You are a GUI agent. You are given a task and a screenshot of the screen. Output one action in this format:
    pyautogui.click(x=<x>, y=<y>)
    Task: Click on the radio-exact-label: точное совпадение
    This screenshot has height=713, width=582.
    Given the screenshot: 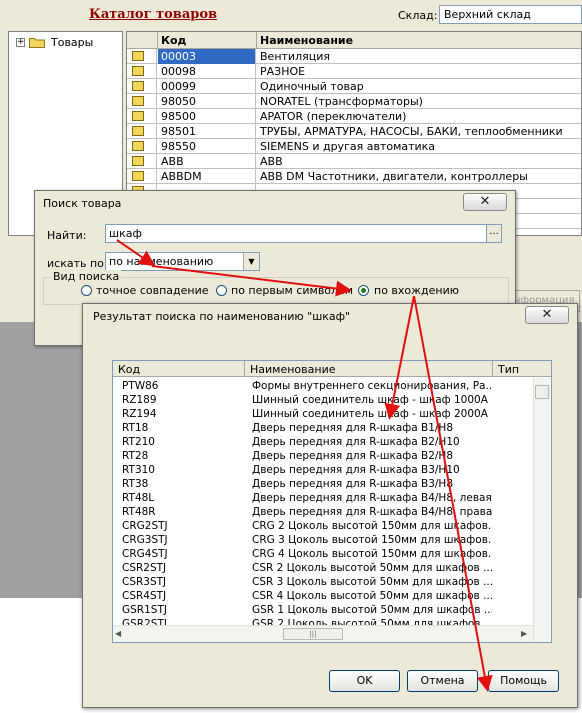 What is the action you would take?
    pyautogui.click(x=152, y=290)
    